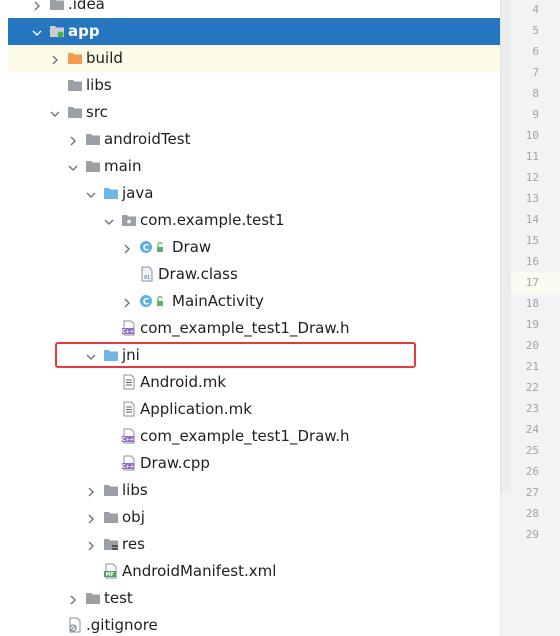 This screenshot has width=560, height=636. I want to click on scrollbar-track, so click(506, 246).